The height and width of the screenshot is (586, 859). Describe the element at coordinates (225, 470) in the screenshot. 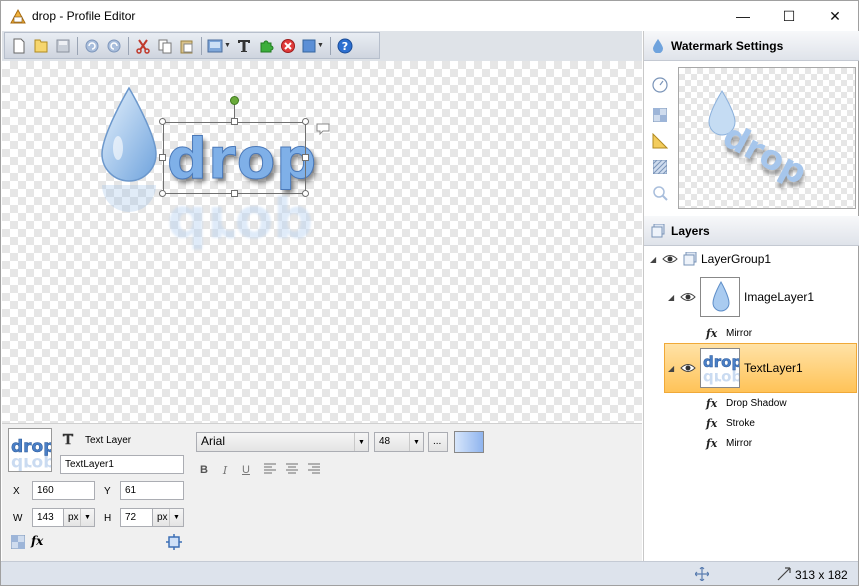

I see `italic-button: I` at that location.